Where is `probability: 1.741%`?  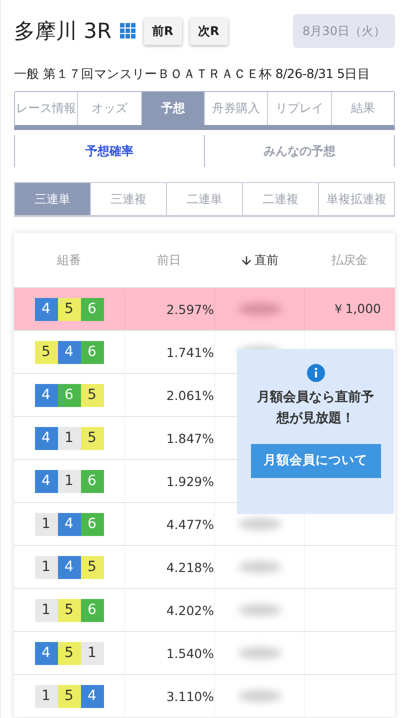
probability: 1.741% is located at coordinates (190, 352).